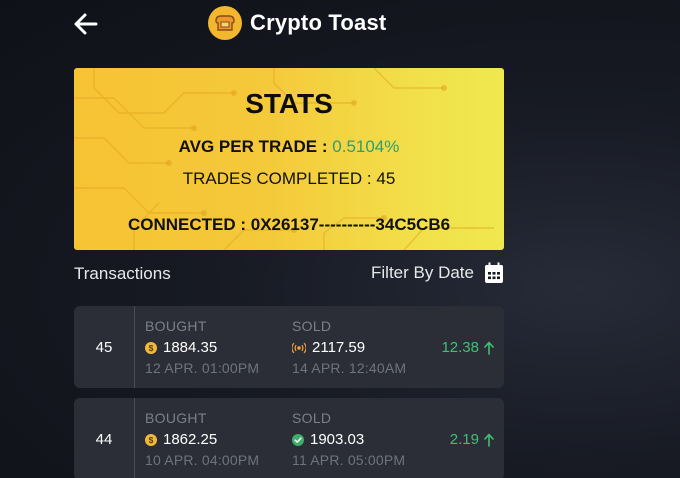 Image resolution: width=680 pixels, height=478 pixels. I want to click on calendar-icon, so click(494, 272).